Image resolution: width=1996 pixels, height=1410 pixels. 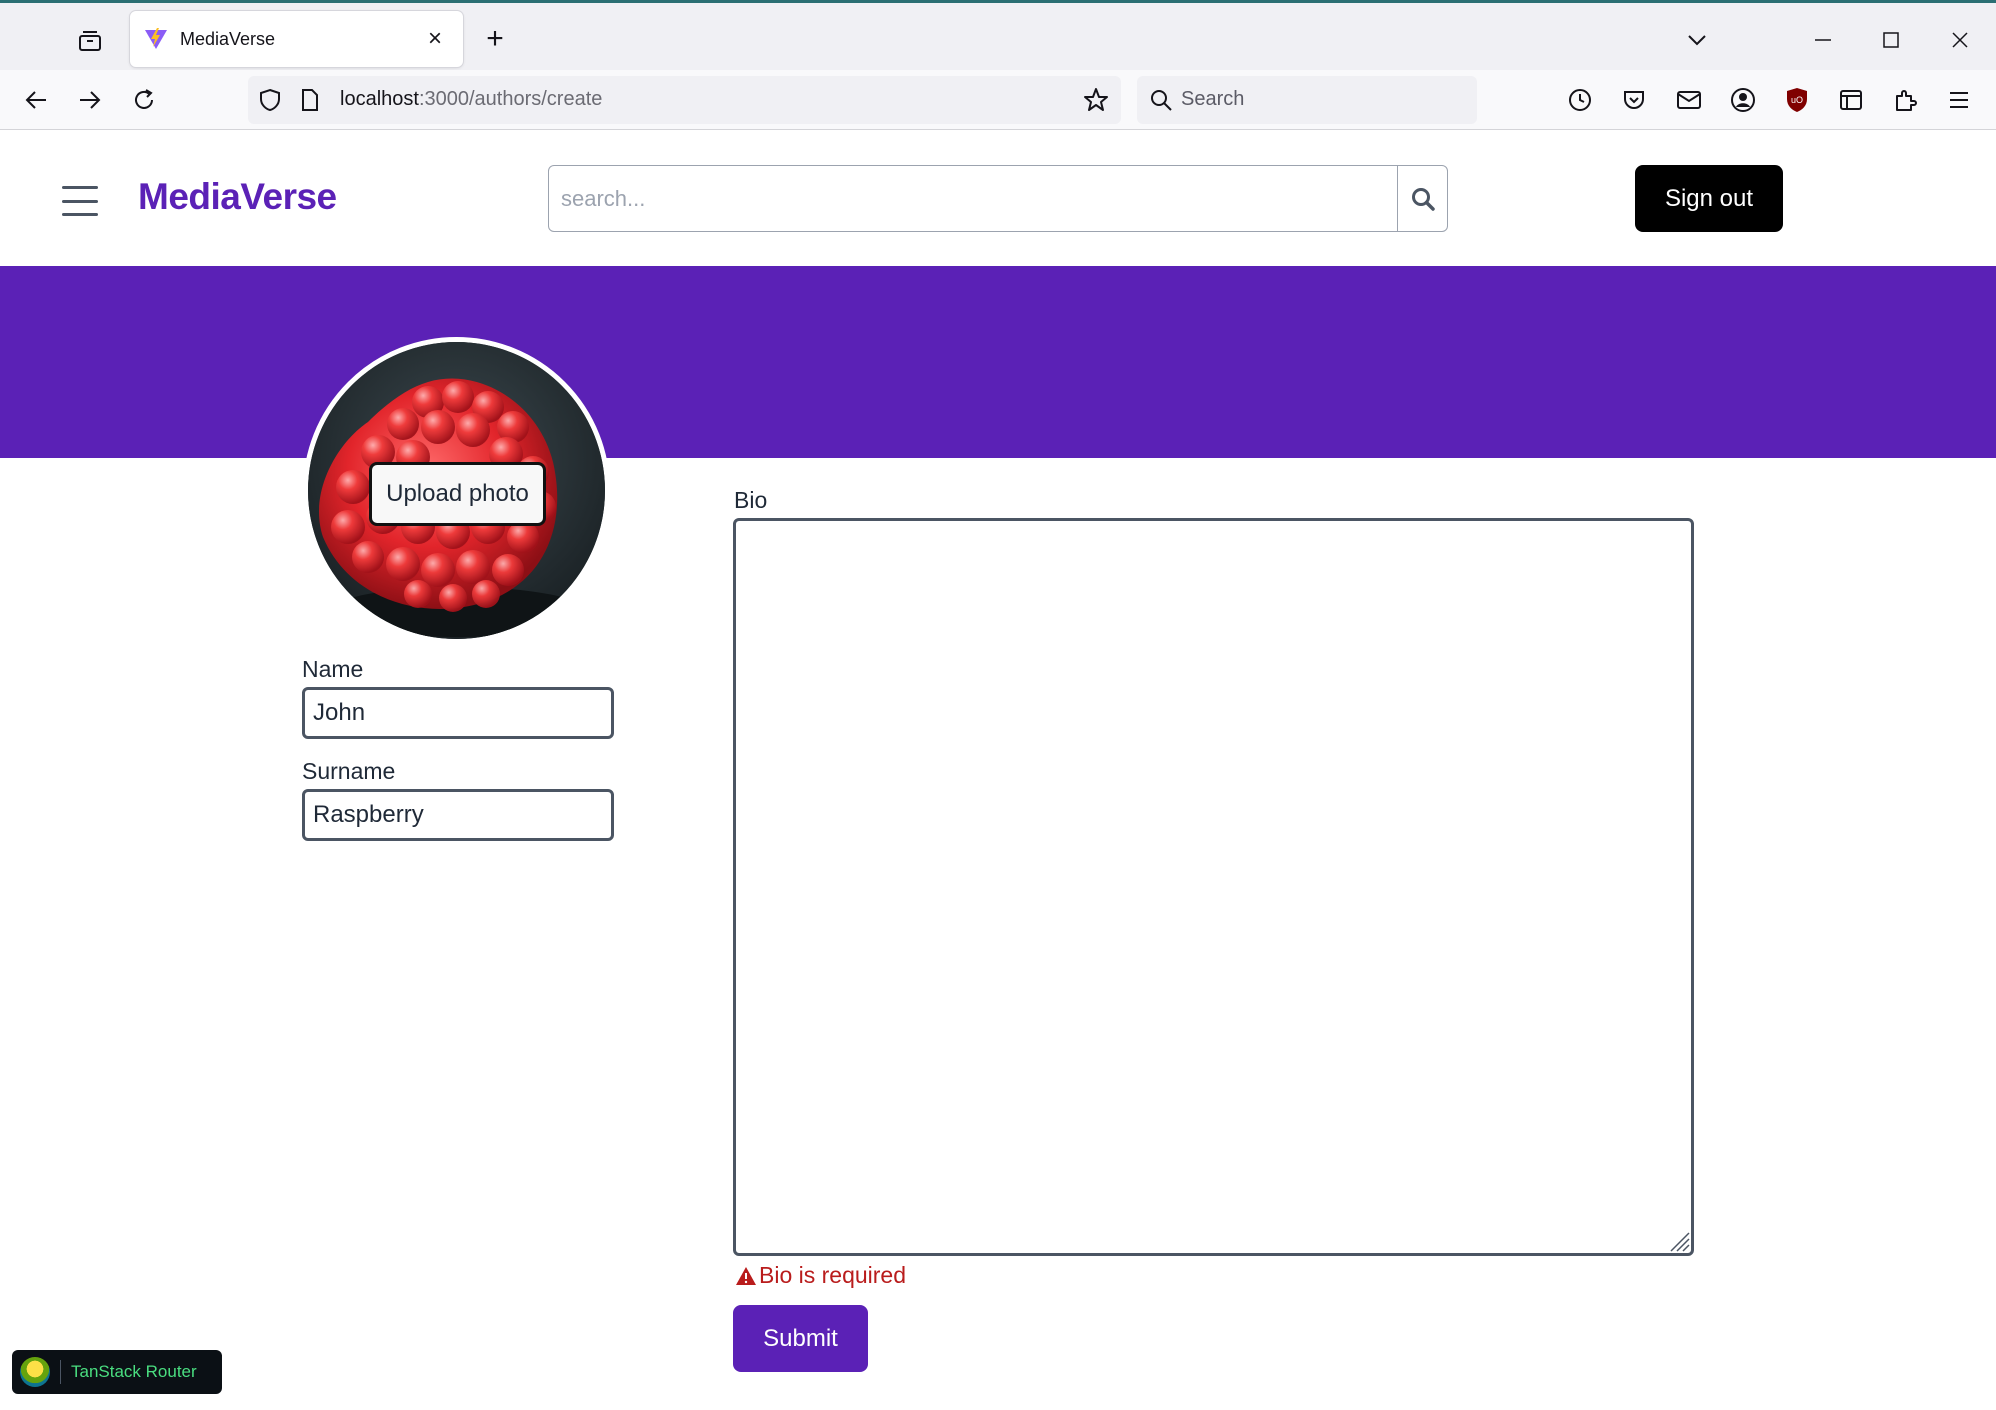 I want to click on hamburger-icon, so click(x=80, y=201).